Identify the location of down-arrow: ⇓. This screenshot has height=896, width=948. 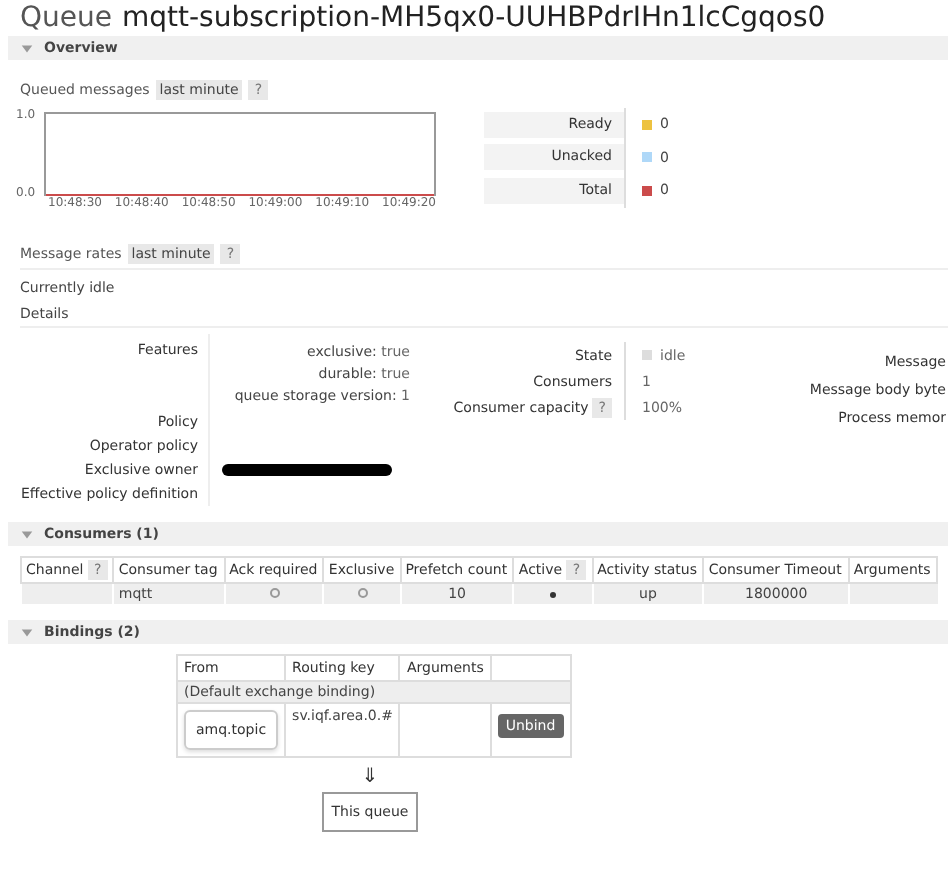
(370, 777).